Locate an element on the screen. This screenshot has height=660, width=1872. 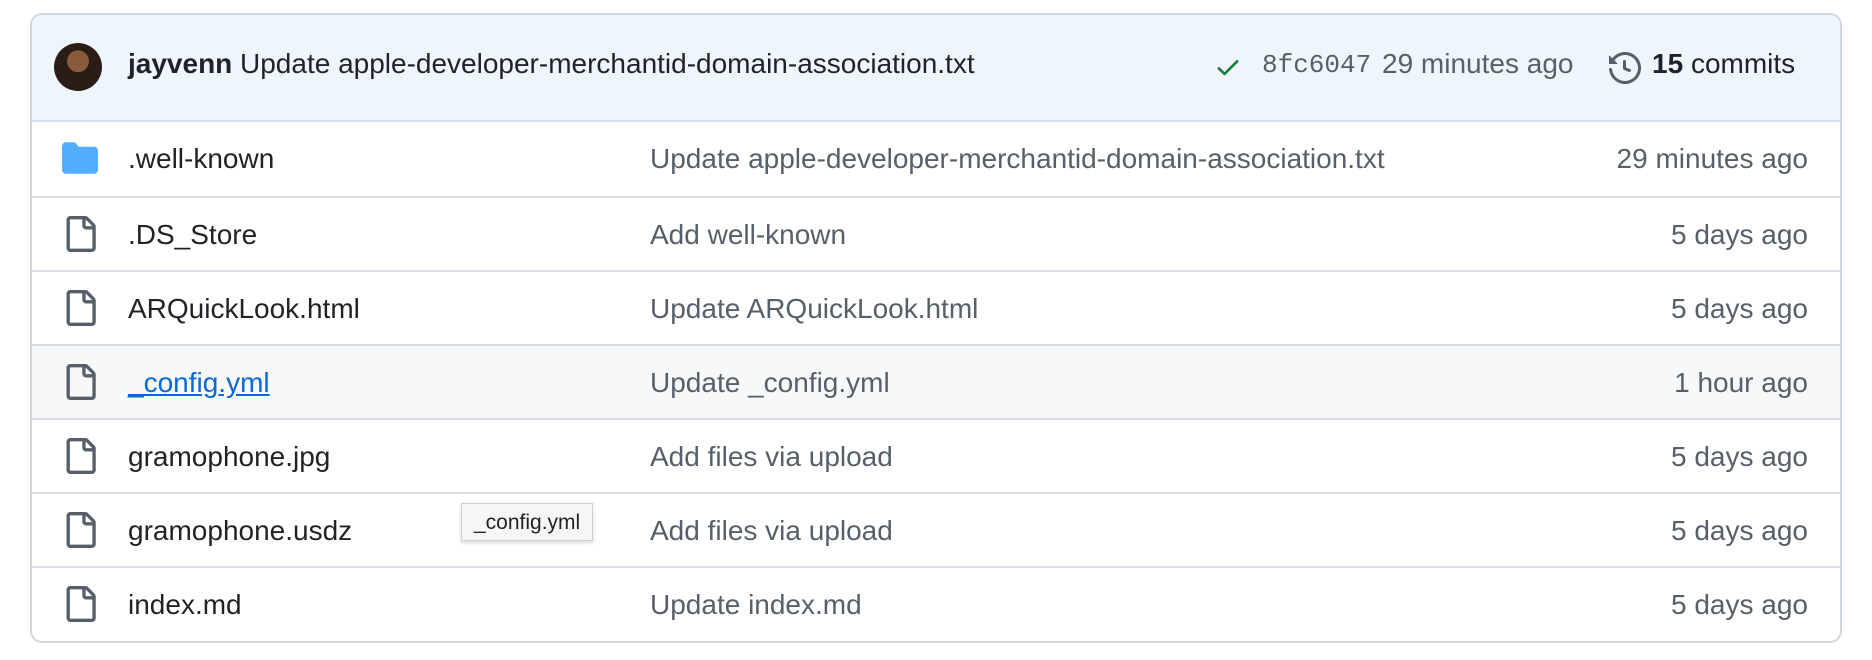
file-row: .DS_Store Add well-known 5 days ago is located at coordinates (936, 233).